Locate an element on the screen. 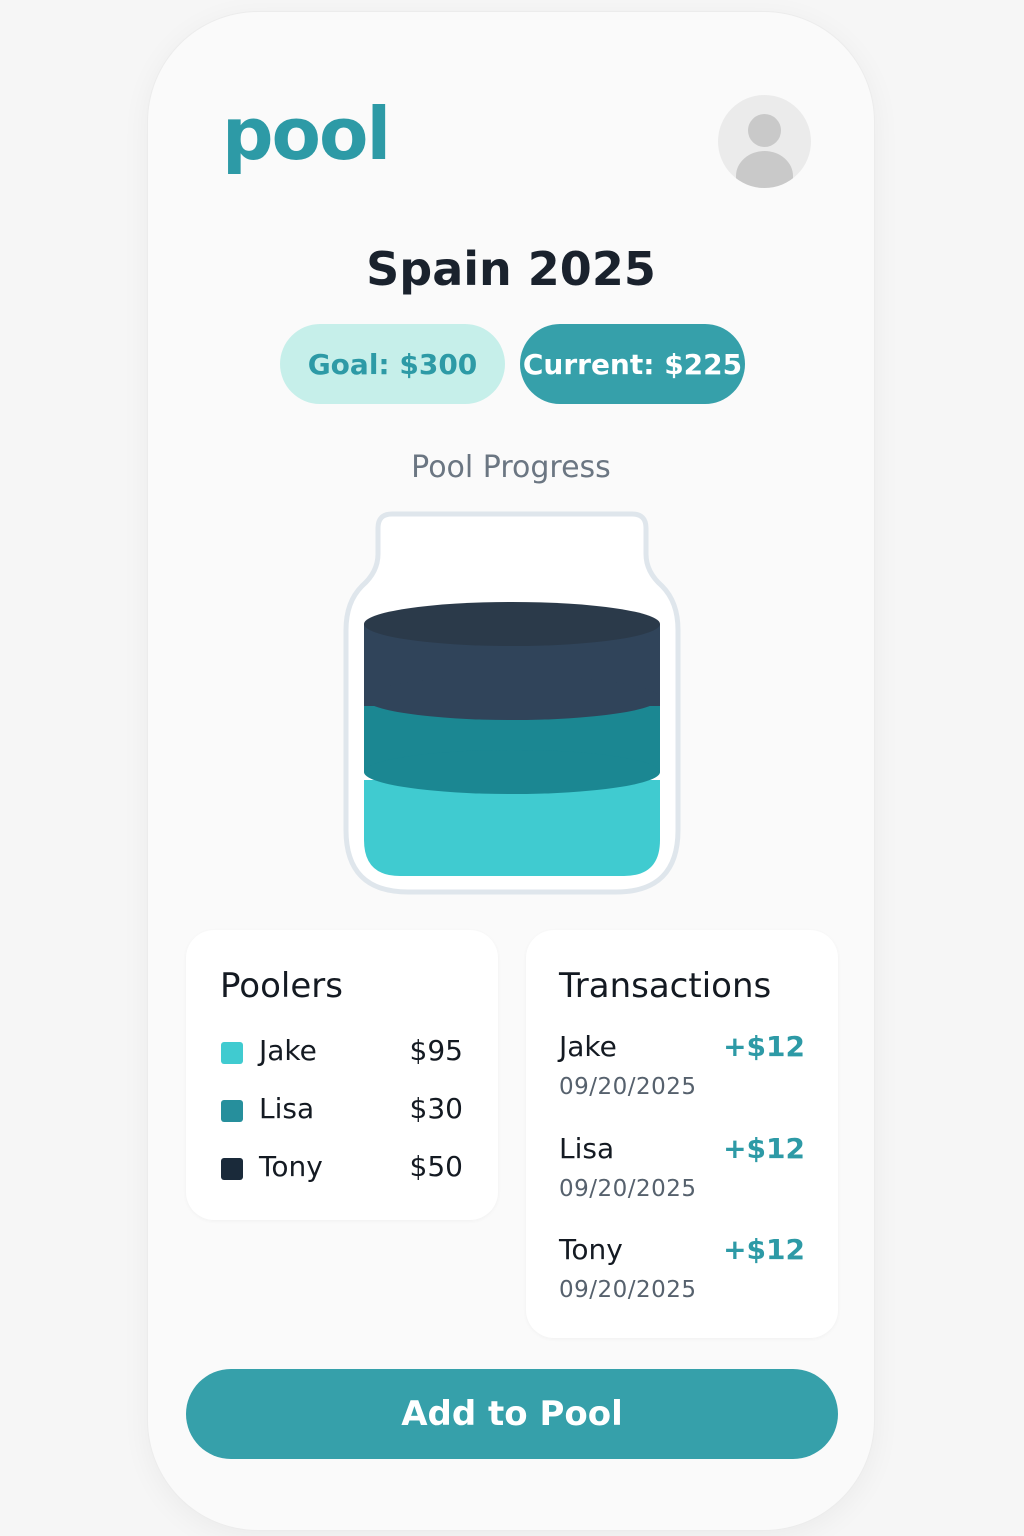 Image resolution: width=1024 pixels, height=1536 pixels. user-avatar-icon is located at coordinates (764, 141).